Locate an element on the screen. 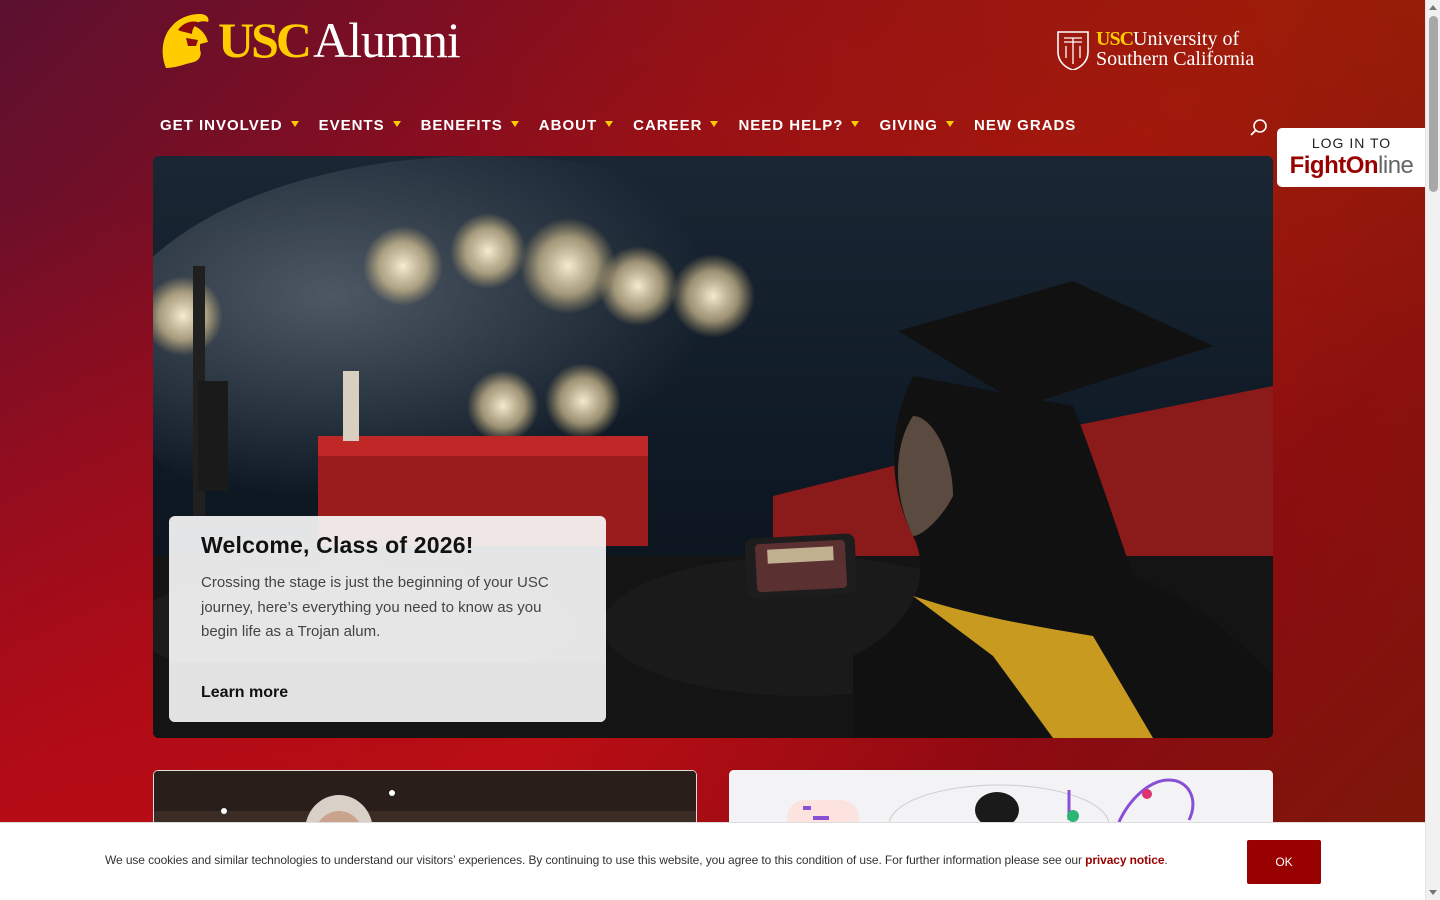 The image size is (1440, 900). nav-about: ABOUT is located at coordinates (576, 125).